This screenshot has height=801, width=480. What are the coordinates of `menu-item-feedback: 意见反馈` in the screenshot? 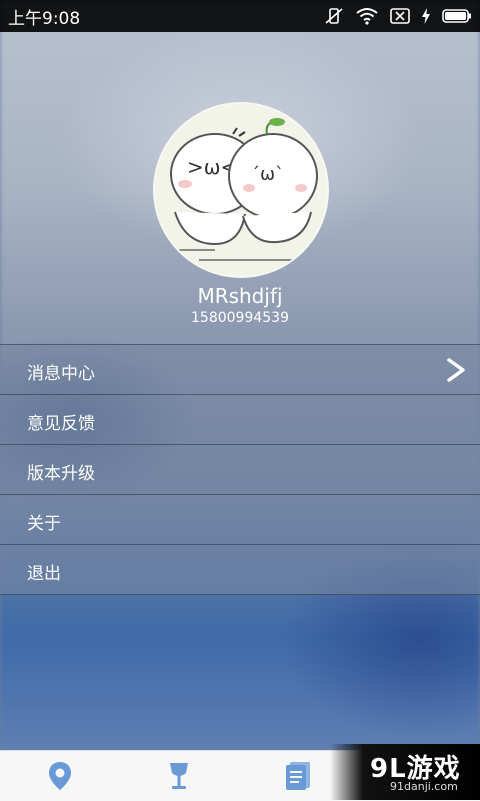 It's located at (240, 419).